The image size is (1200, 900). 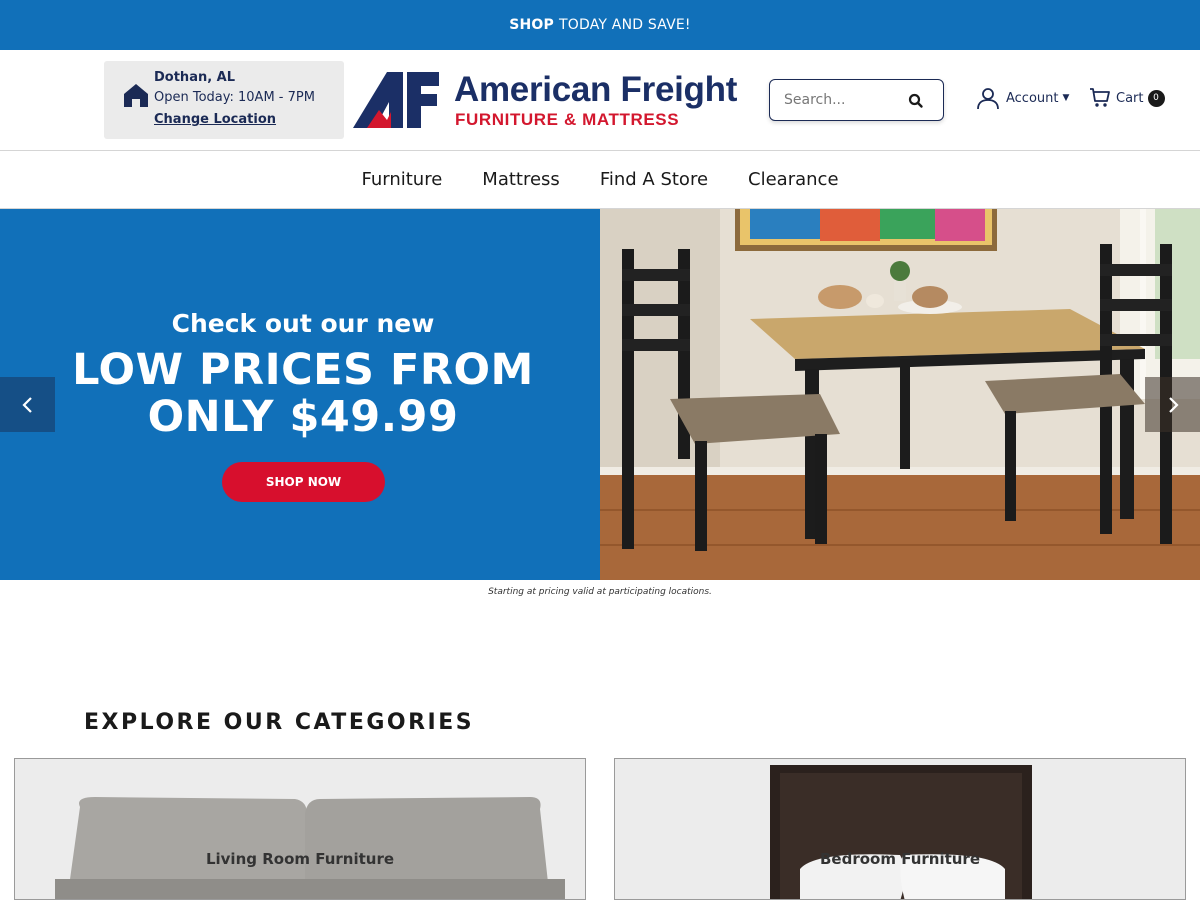 I want to click on chevron-right-icon, so click(x=1173, y=404).